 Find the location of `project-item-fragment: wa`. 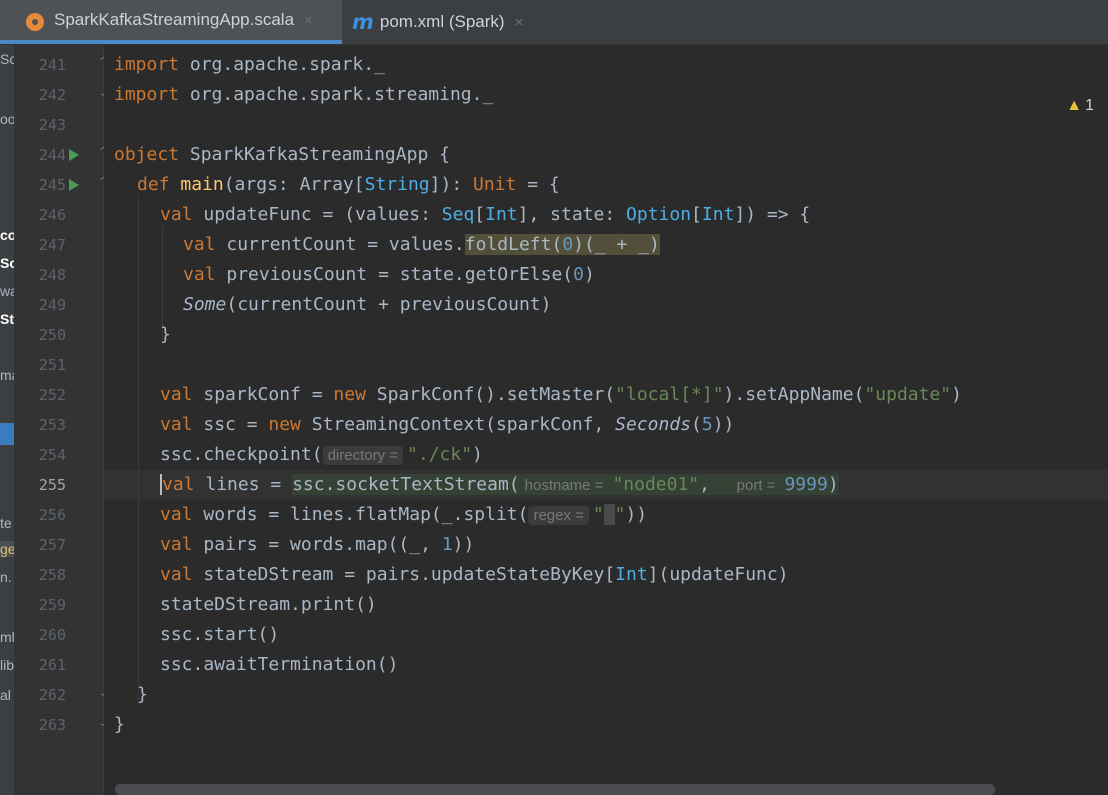

project-item-fragment: wa is located at coordinates (7, 291).